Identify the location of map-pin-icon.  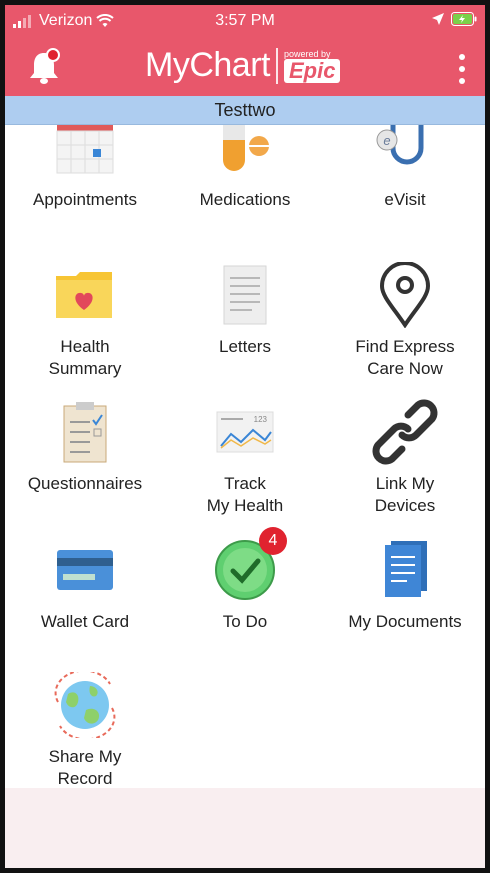
(405, 295).